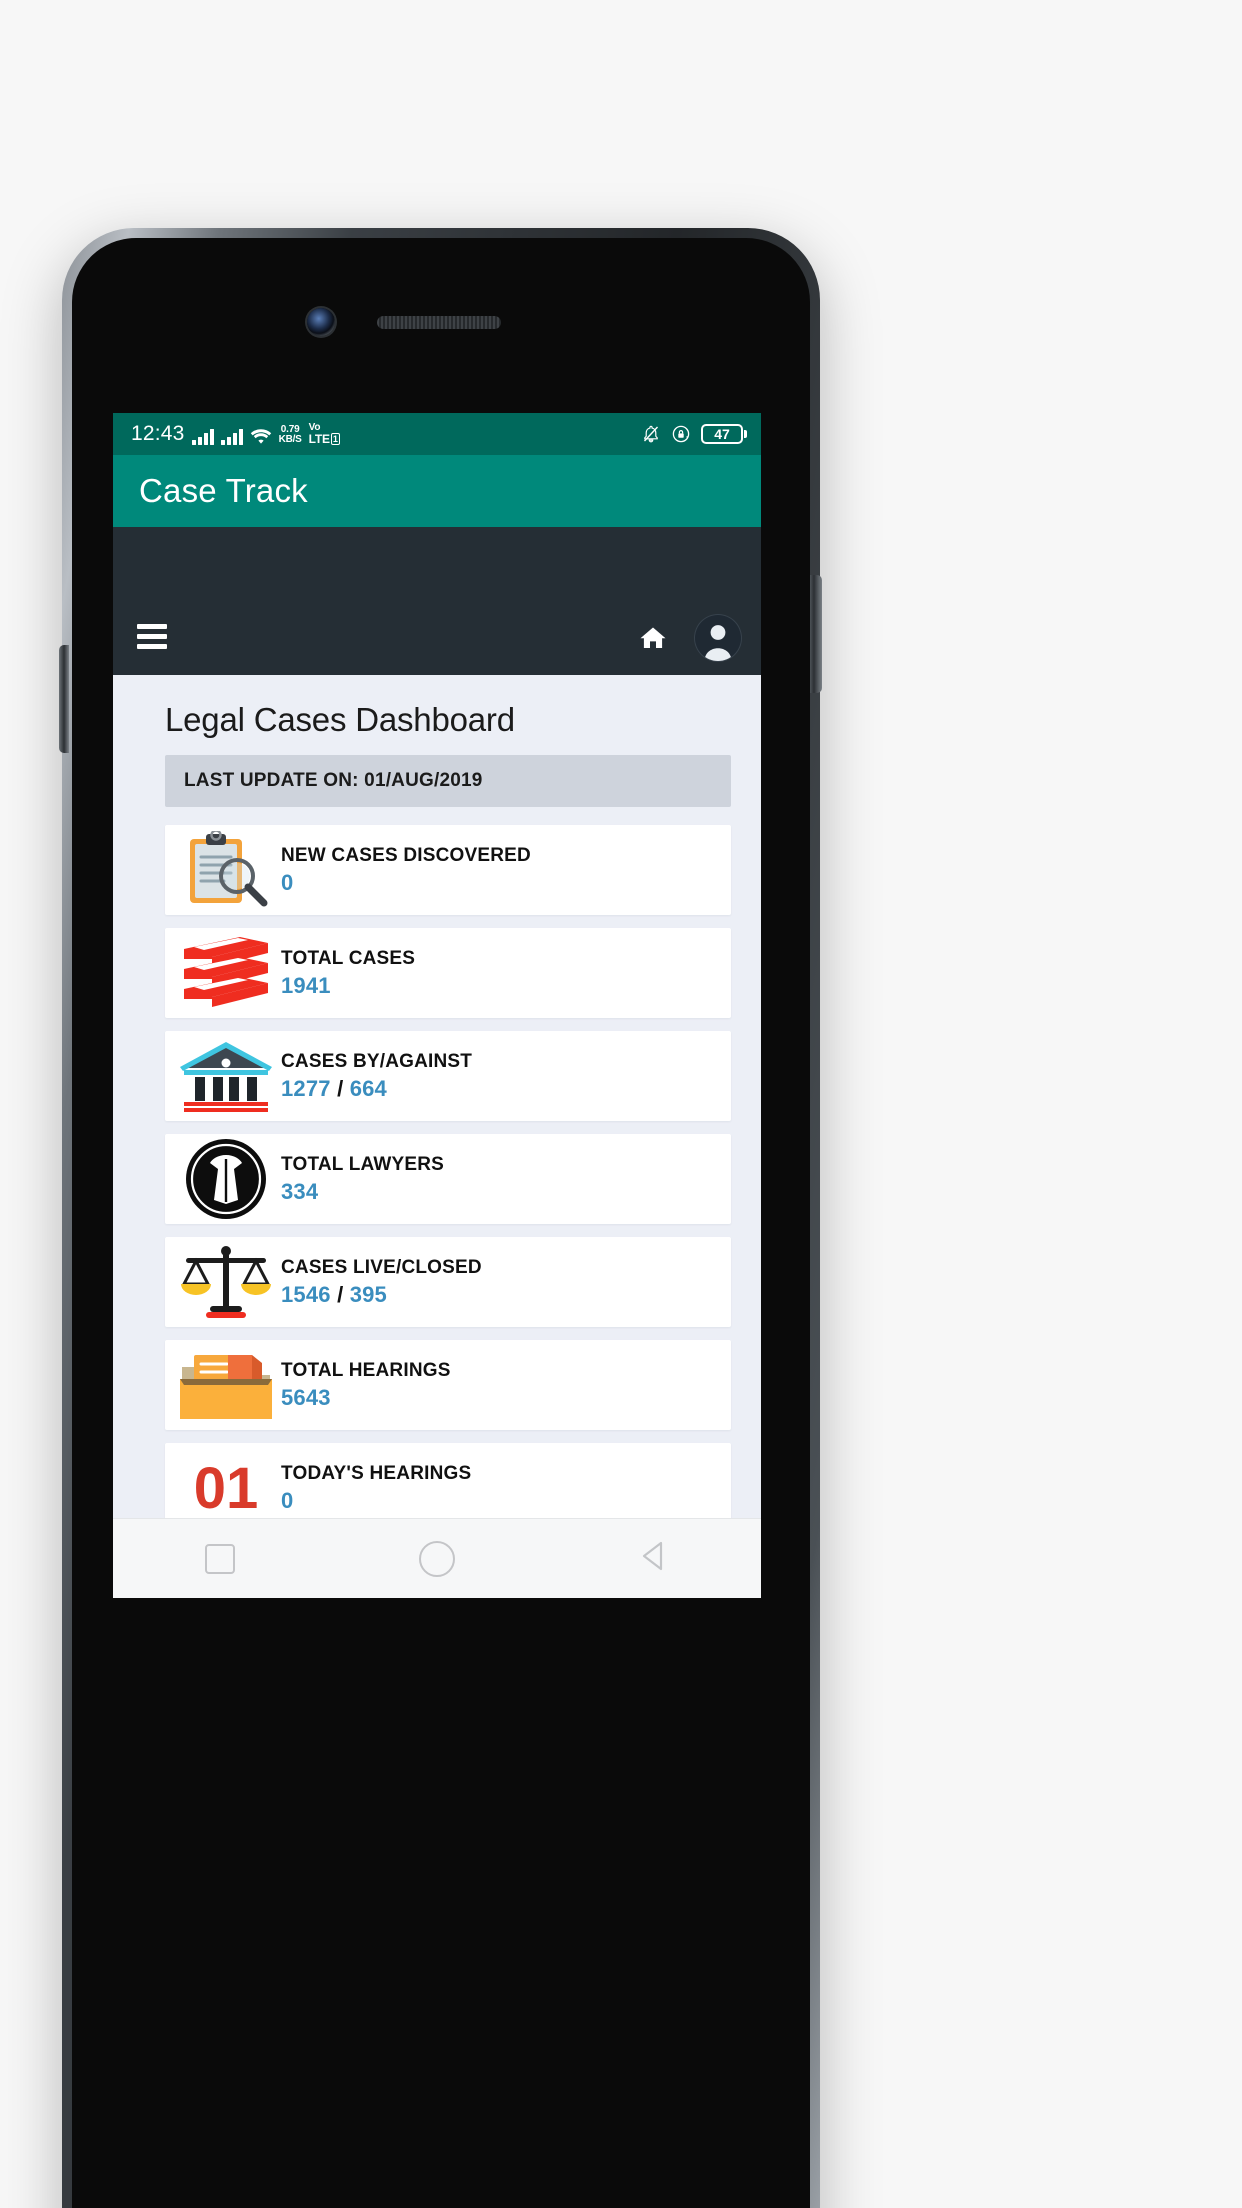  Describe the element at coordinates (324, 434) in the screenshot. I see `volte-indicator: Vo LTE 1` at that location.